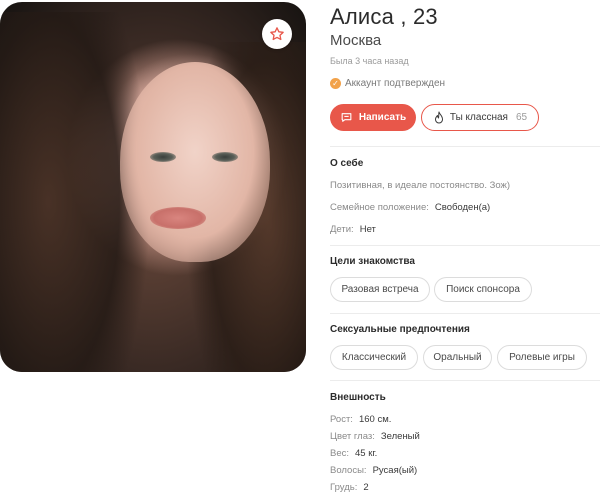 This screenshot has width=600, height=502. Describe the element at coordinates (395, 83) in the screenshot. I see `verified-label: Аккаунт подтвержден` at that location.